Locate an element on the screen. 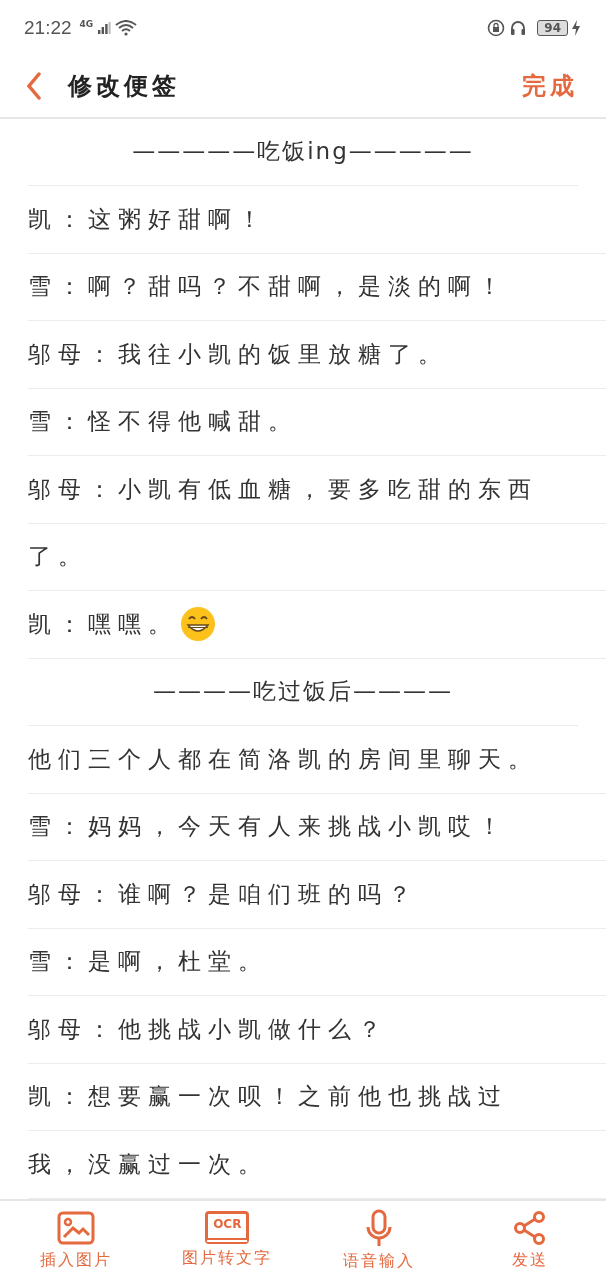 This screenshot has width=606, height=1280. note-line: 邬母：我往小凯的饭里放糖了。 is located at coordinates (238, 354).